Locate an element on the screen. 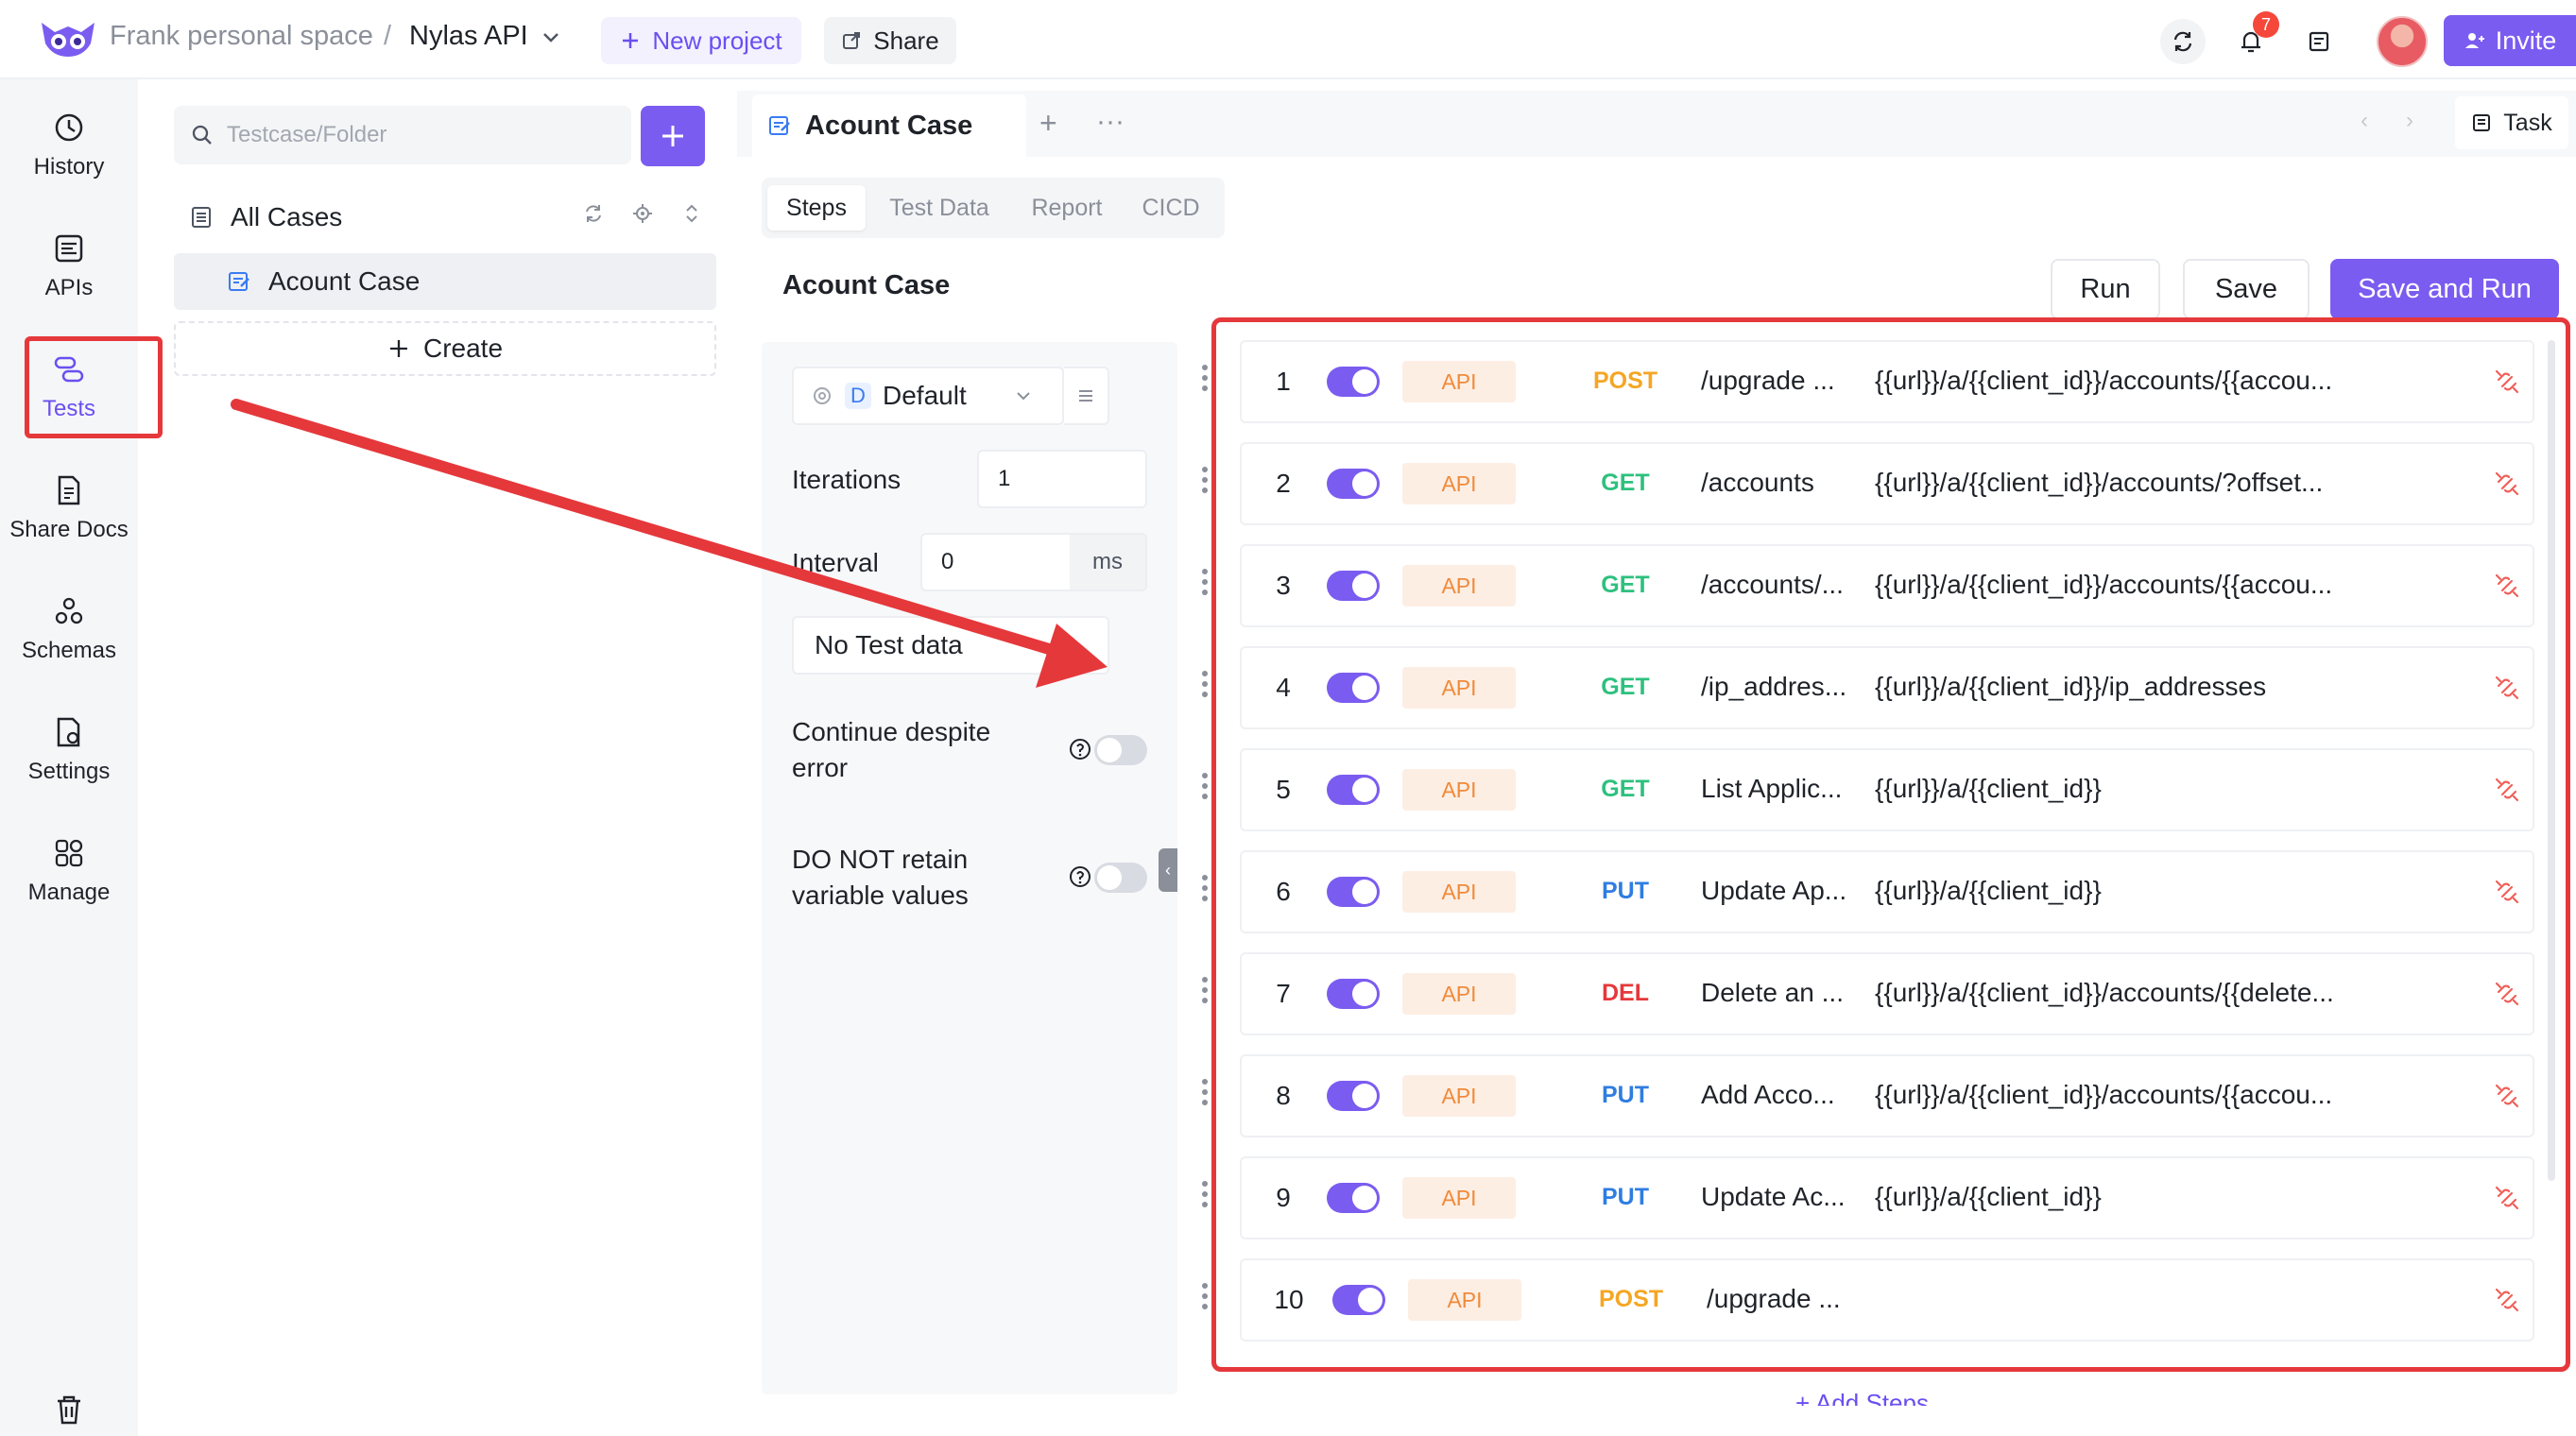  share-label: Share is located at coordinates (906, 40).